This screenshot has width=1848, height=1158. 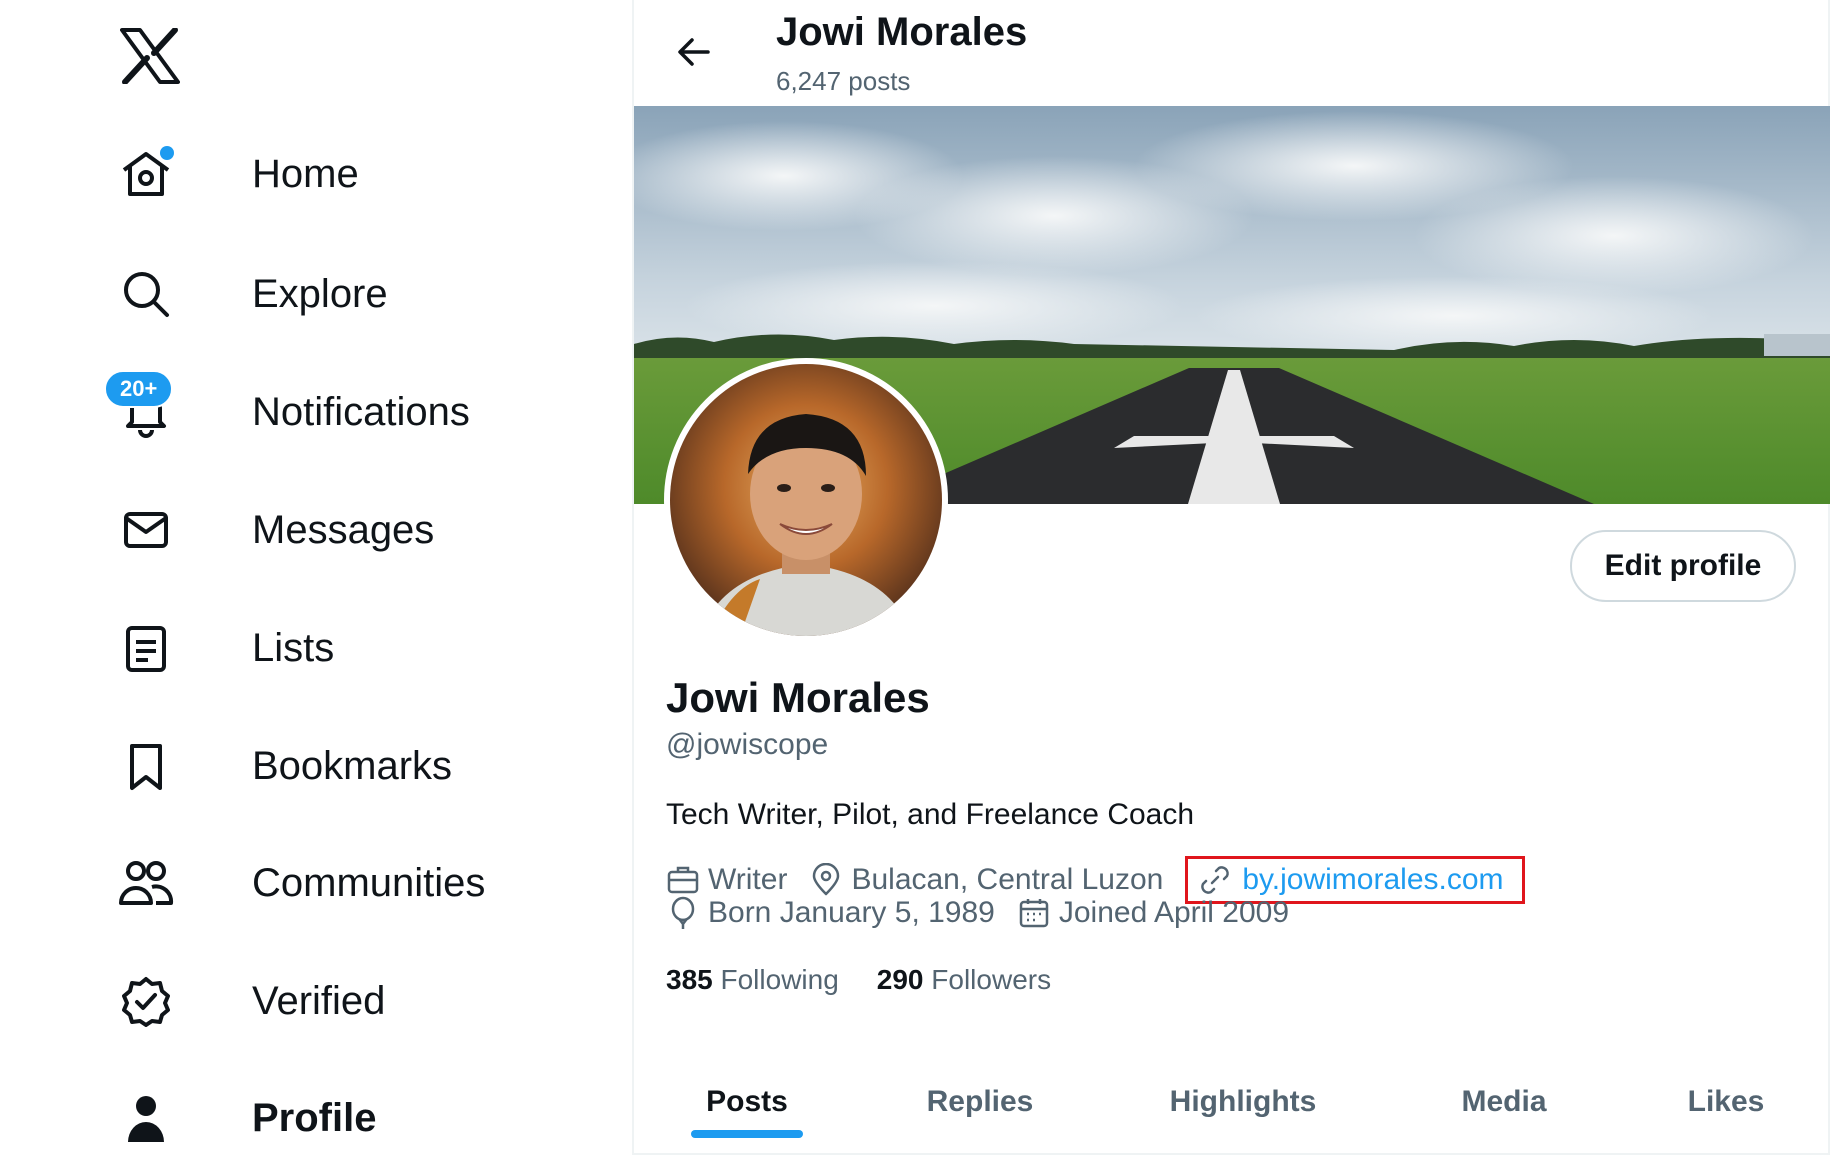 What do you see at coordinates (683, 912) in the screenshot?
I see `balloon-icon` at bounding box center [683, 912].